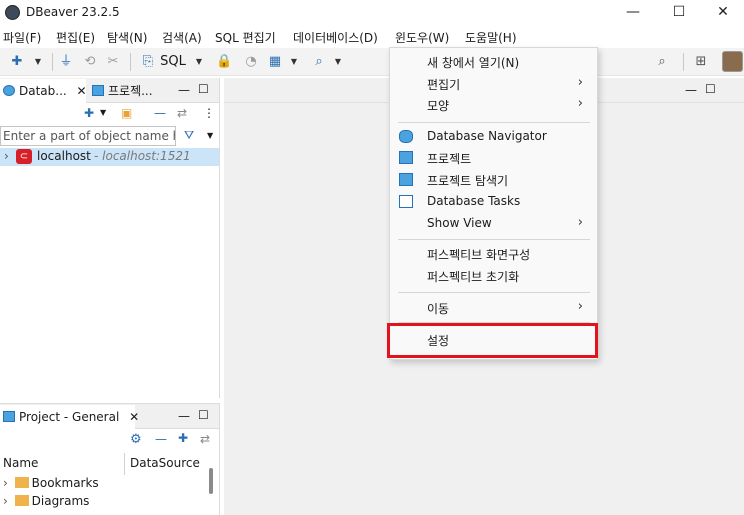  I want to click on menu-item-appearance: 모양 ›, so click(493, 105).